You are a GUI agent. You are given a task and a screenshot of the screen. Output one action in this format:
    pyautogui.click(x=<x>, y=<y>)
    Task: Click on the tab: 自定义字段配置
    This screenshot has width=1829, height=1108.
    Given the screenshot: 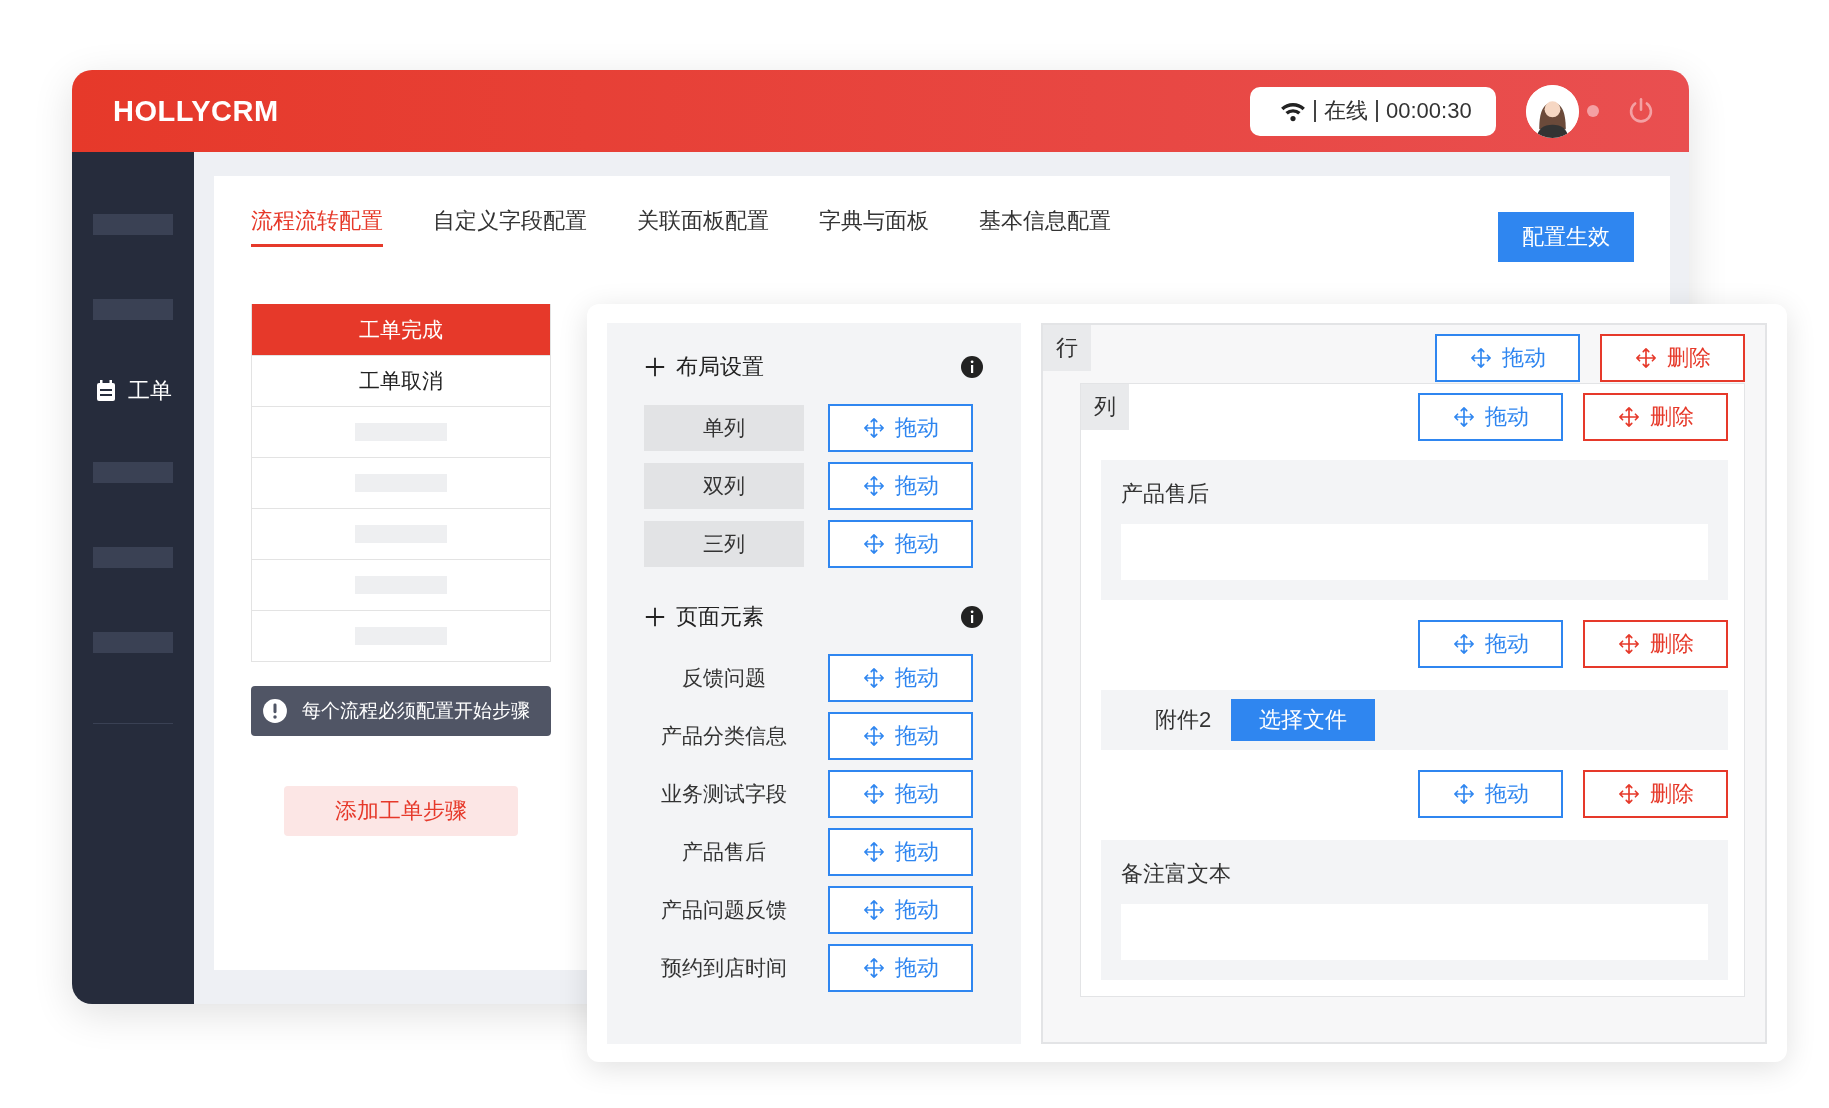 What is the action you would take?
    pyautogui.click(x=510, y=223)
    